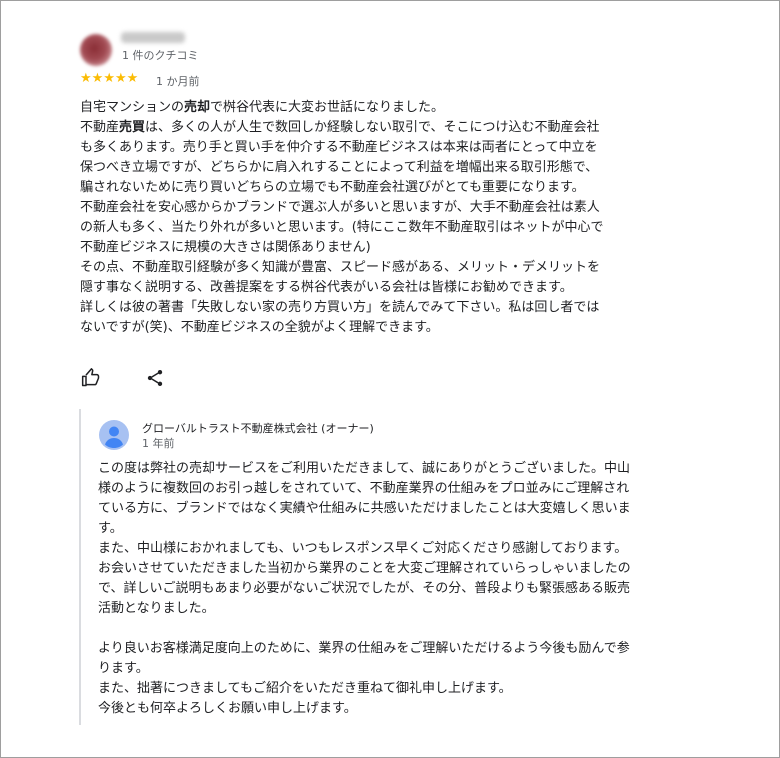 This screenshot has height=758, width=780. Describe the element at coordinates (153, 37) in the screenshot. I see `reviewer-name-redacted` at that location.